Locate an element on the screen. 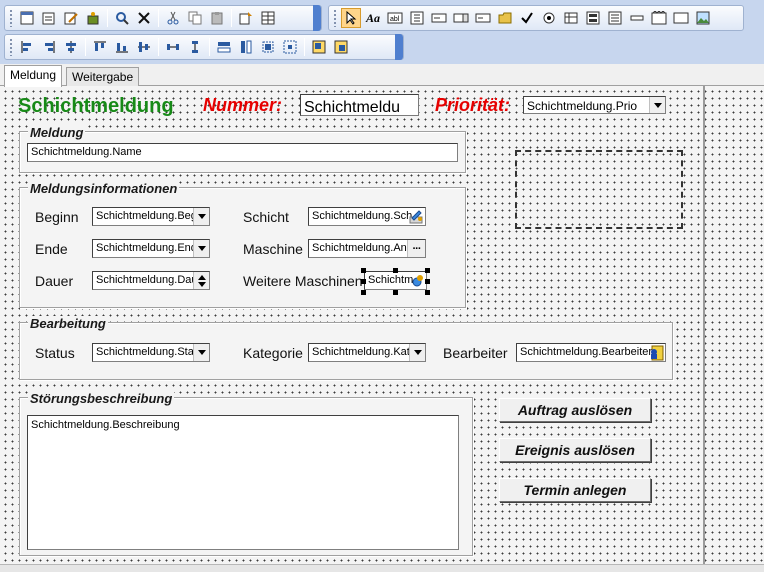 This screenshot has height=572, width=764. begin-combobox: Schichtmeldung.Beg is located at coordinates (151, 216).